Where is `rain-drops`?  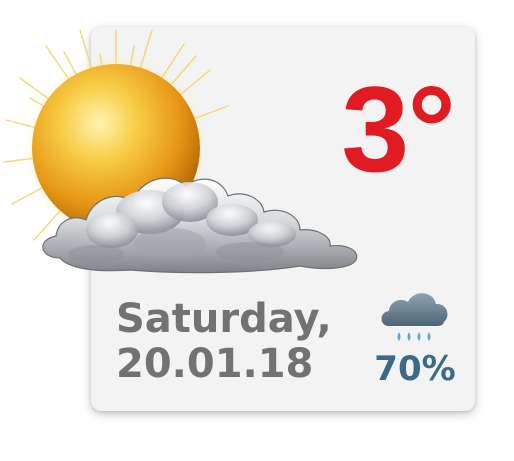
rain-drops is located at coordinates (414, 336).